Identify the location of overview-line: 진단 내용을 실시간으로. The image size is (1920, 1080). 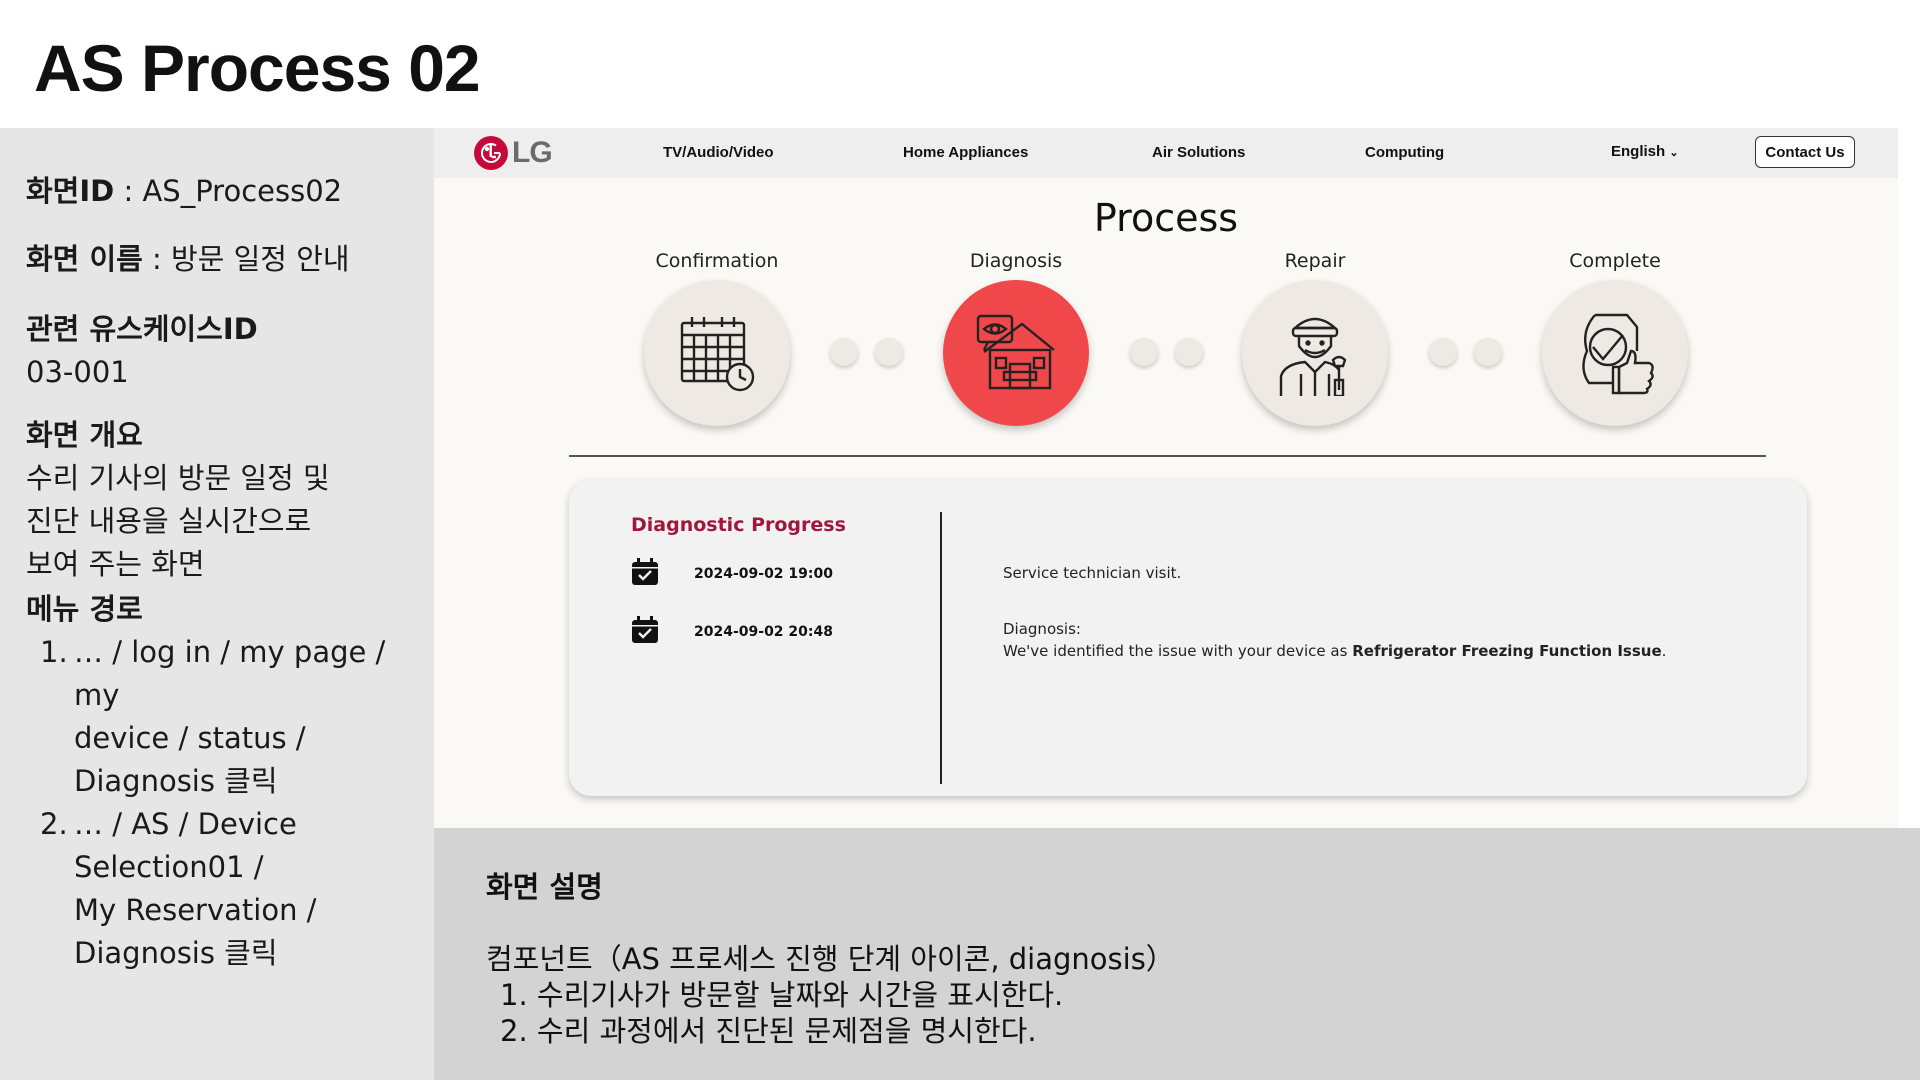
(169, 521).